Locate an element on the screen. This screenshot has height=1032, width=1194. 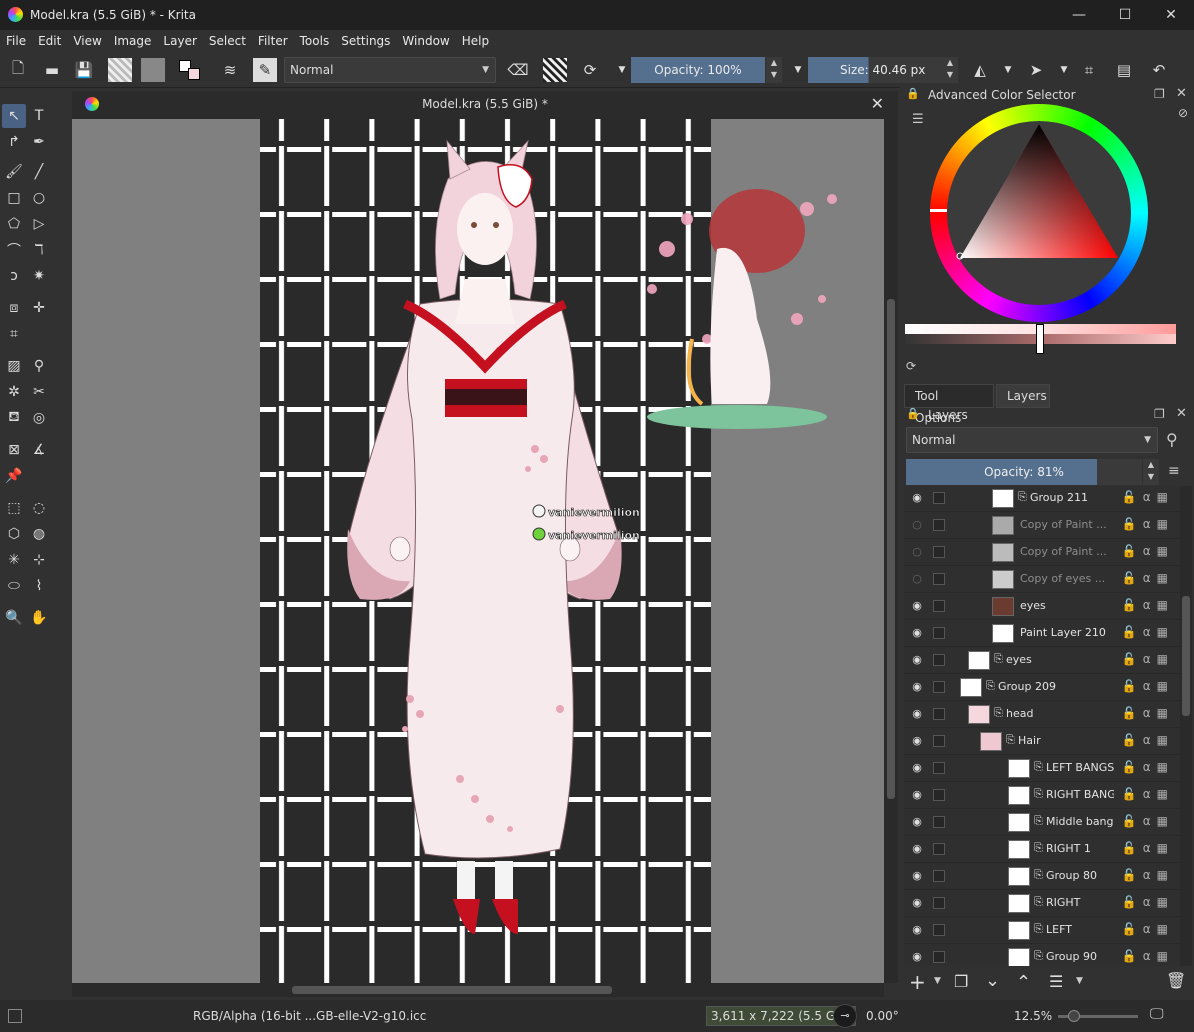
menu-settings: Settings is located at coordinates (365, 41).